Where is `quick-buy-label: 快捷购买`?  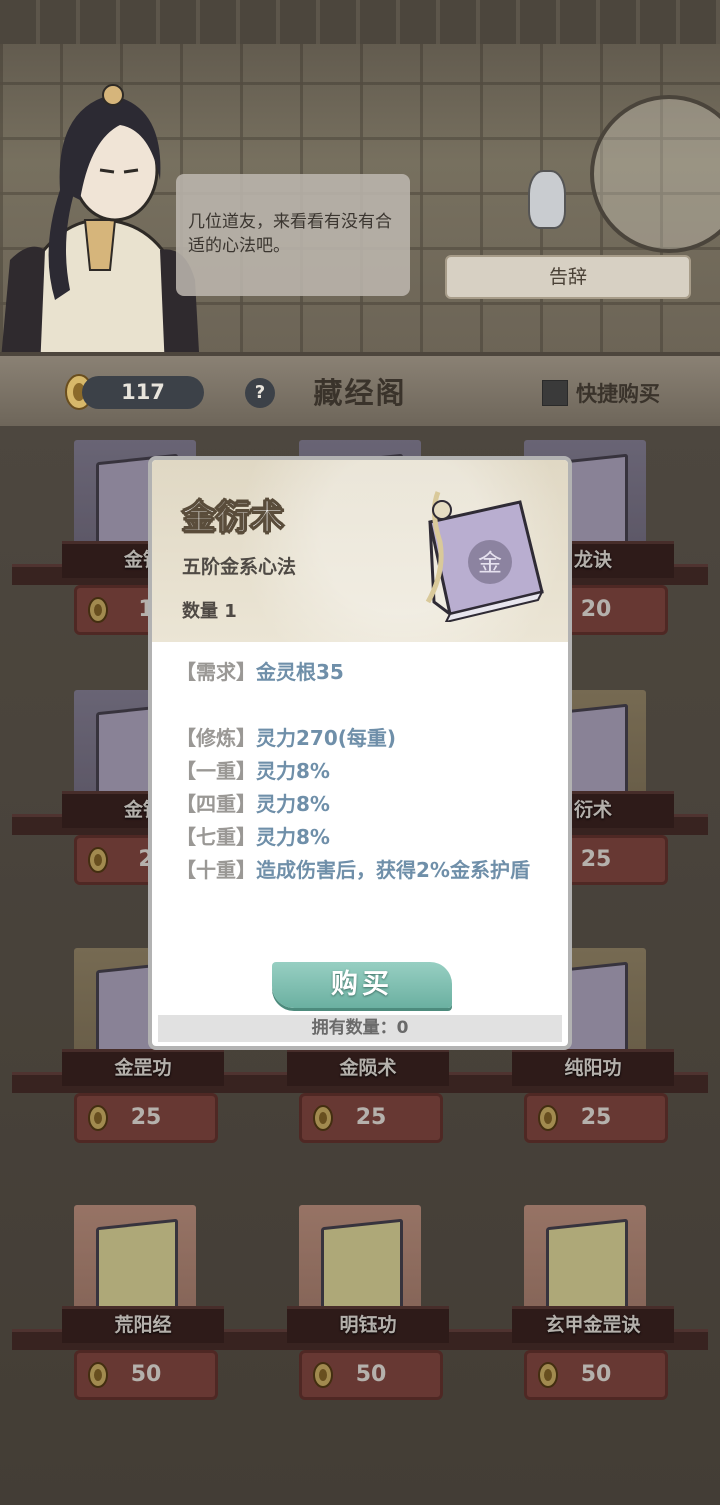 quick-buy-label: 快捷购买 is located at coordinates (618, 394).